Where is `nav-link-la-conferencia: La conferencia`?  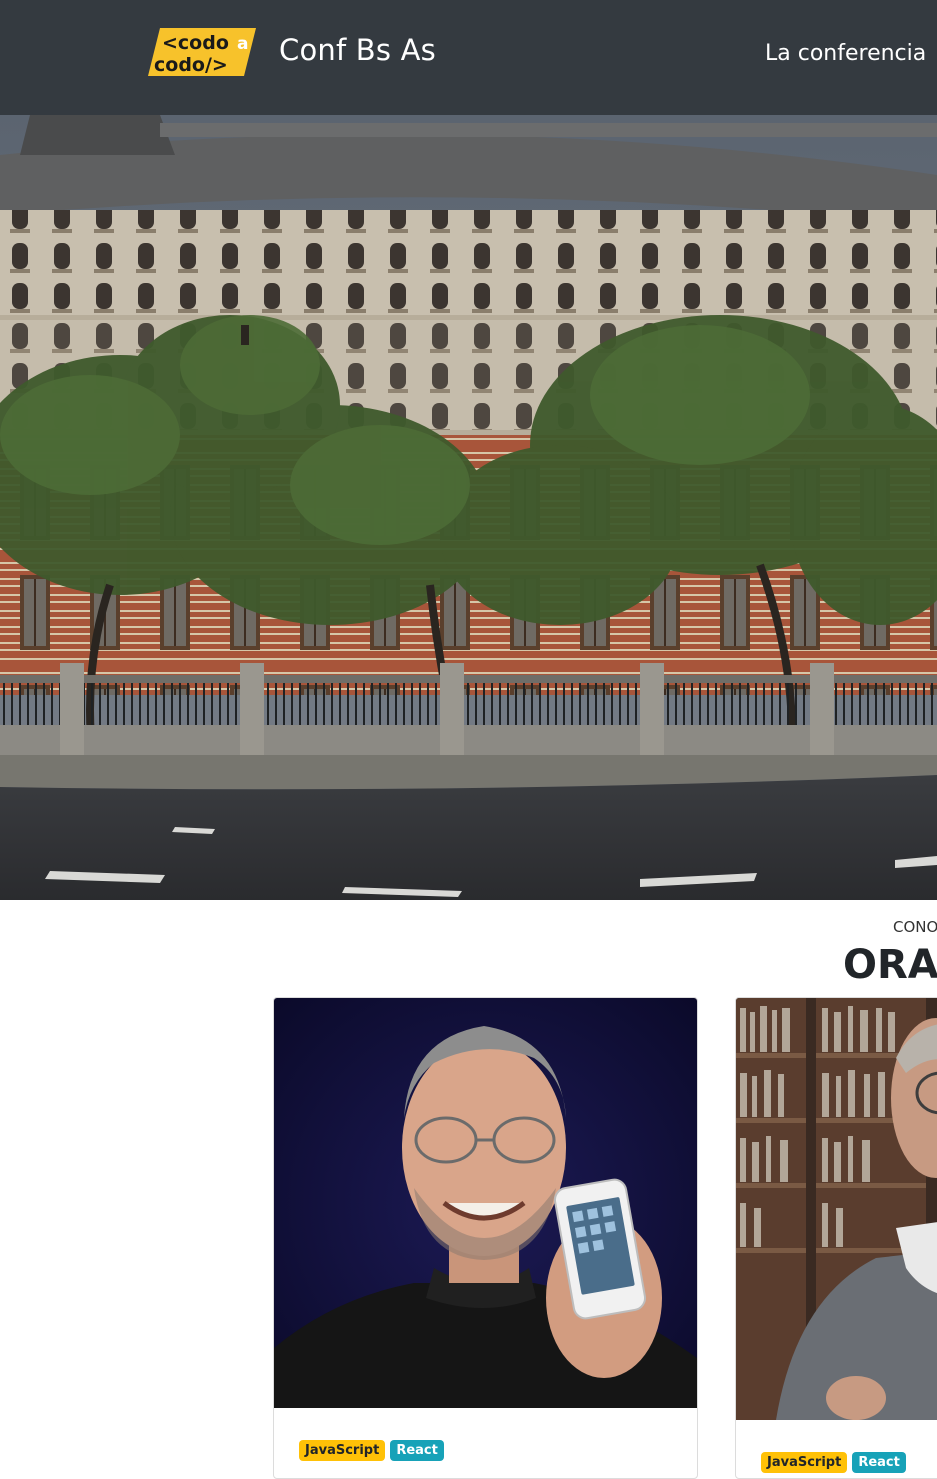 nav-link-la-conferencia: La conferencia is located at coordinates (845, 54).